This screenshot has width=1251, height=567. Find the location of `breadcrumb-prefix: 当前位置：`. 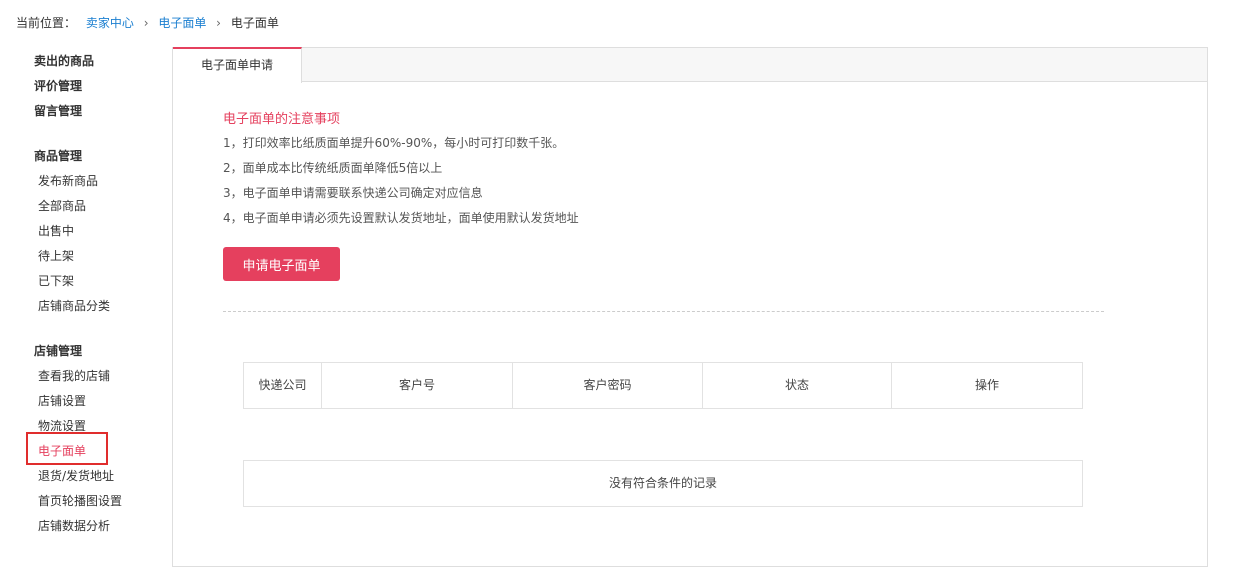

breadcrumb-prefix: 当前位置： is located at coordinates (46, 23).